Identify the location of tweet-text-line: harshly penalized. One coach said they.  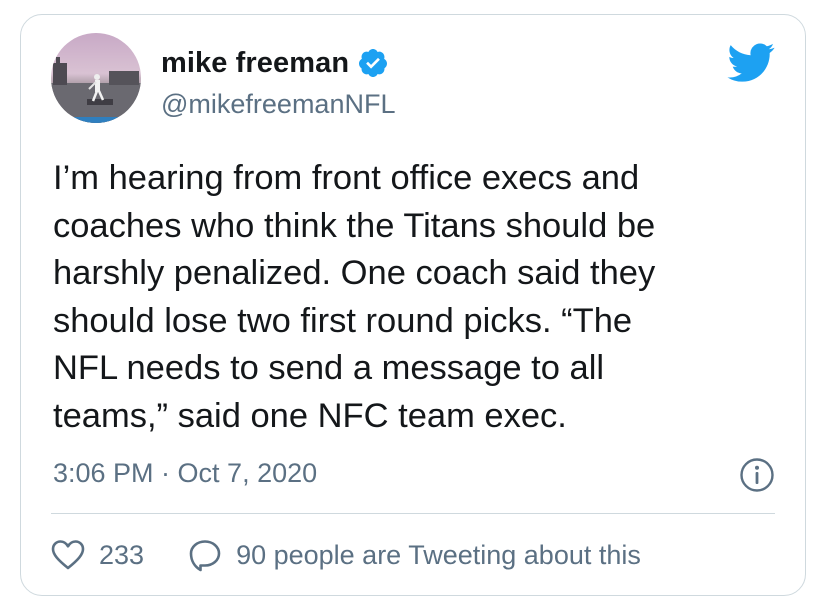
(354, 273).